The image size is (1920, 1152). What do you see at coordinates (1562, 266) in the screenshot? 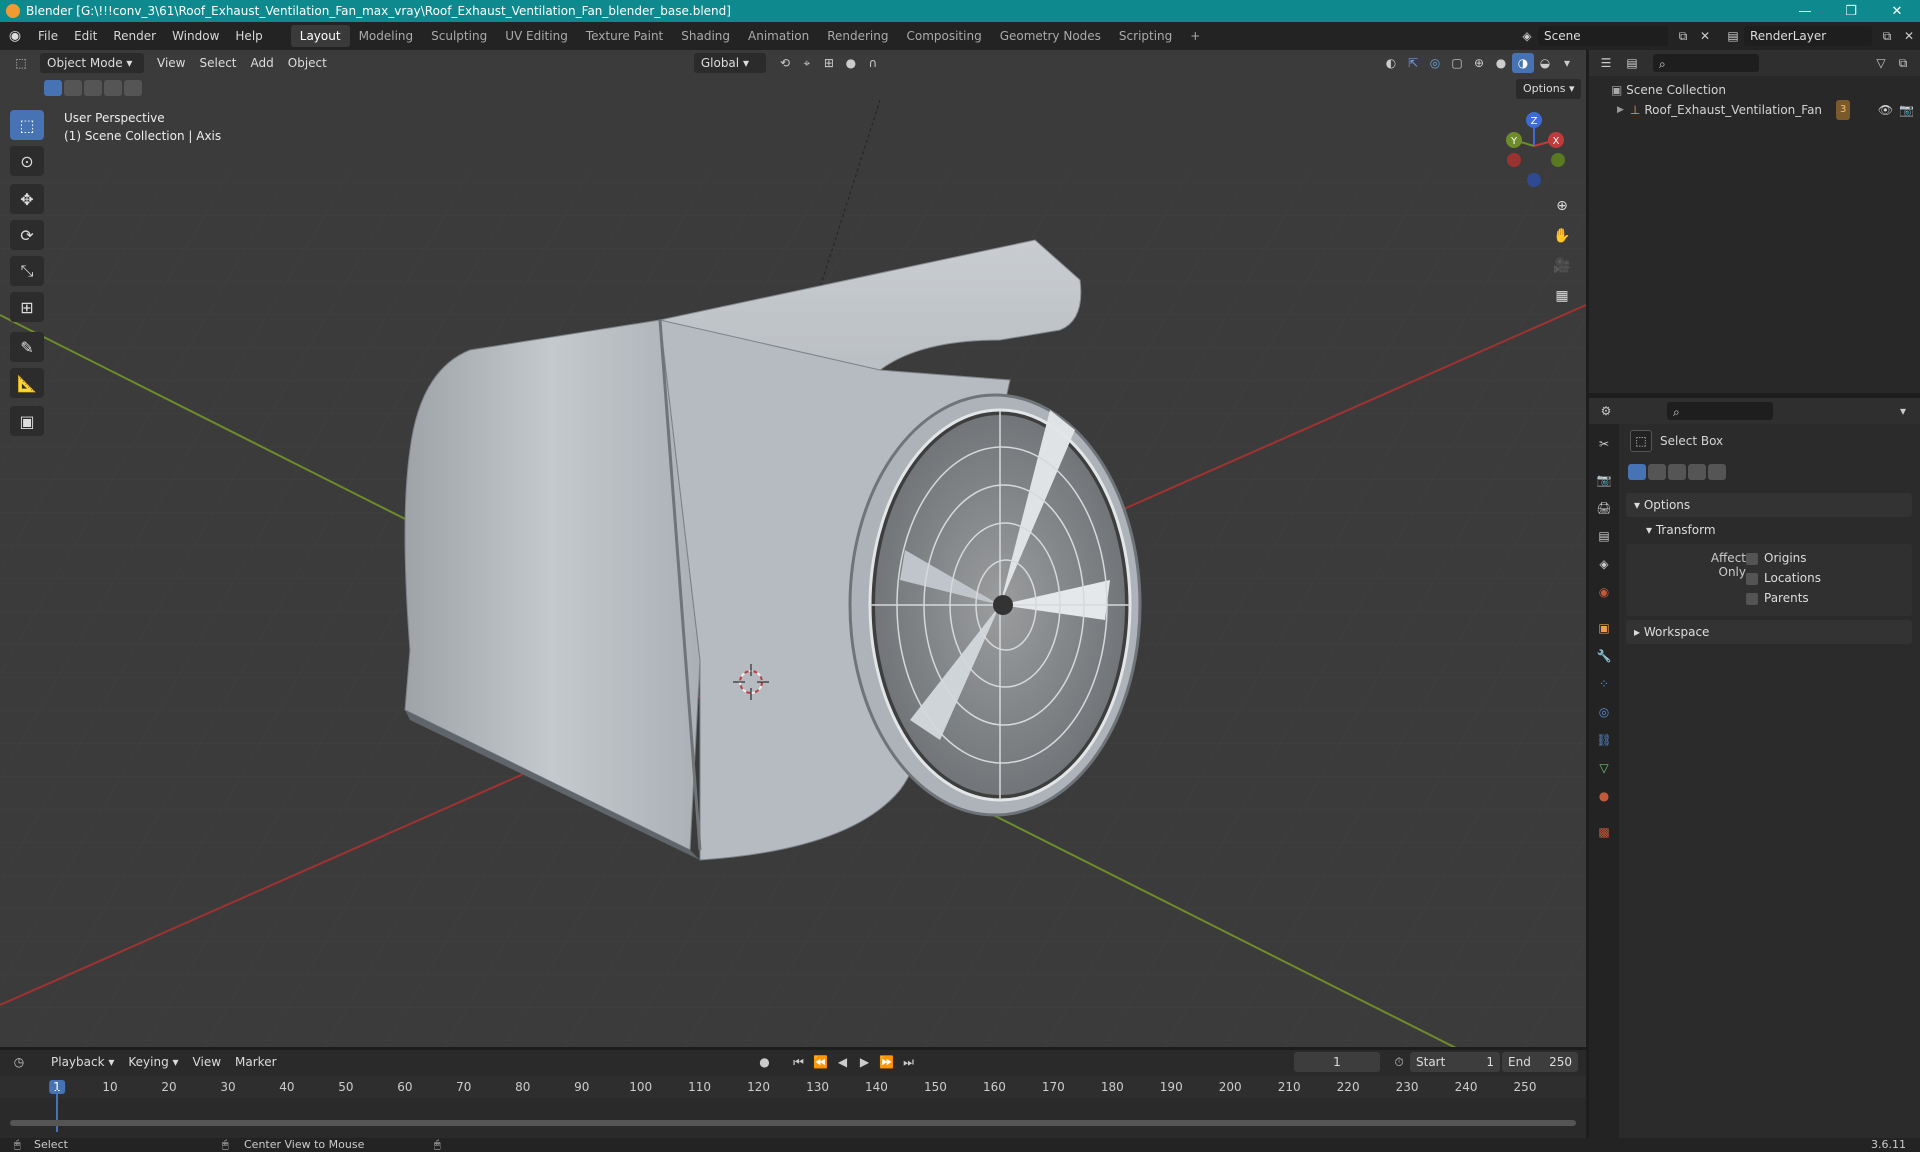
I see `camera-view-icon: 🎥` at bounding box center [1562, 266].